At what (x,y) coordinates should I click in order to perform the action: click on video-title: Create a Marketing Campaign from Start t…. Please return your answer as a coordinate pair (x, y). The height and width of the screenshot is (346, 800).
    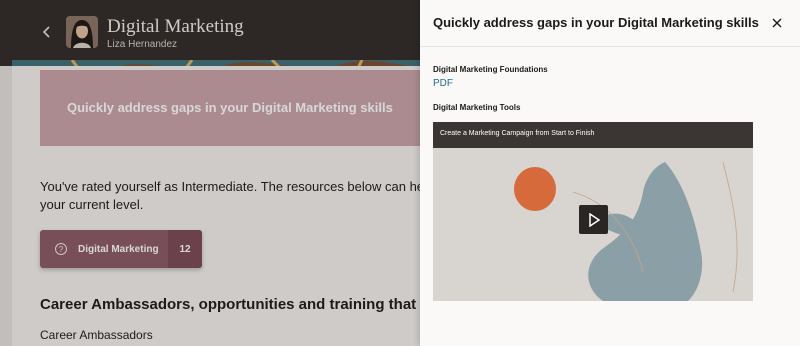
    Looking at the image, I should click on (517, 133).